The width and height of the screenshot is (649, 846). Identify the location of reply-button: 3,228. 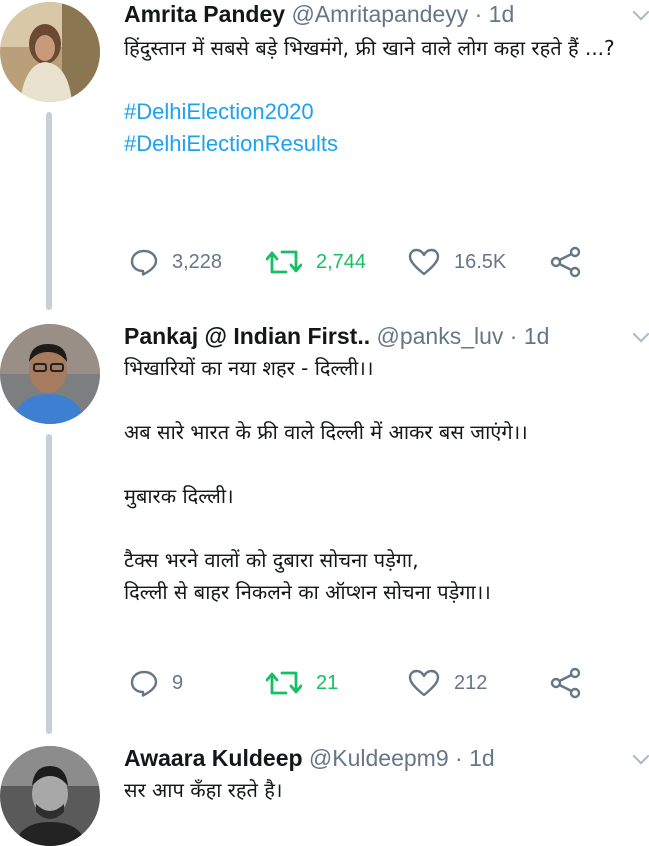
(176, 262).